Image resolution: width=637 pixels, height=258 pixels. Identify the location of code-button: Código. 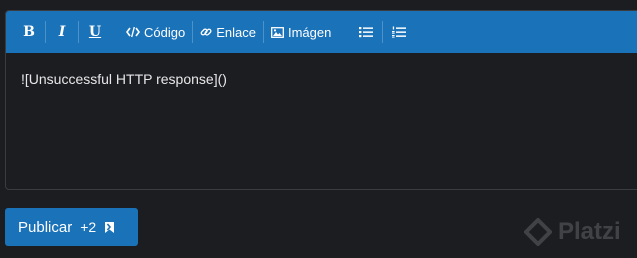
(155, 32).